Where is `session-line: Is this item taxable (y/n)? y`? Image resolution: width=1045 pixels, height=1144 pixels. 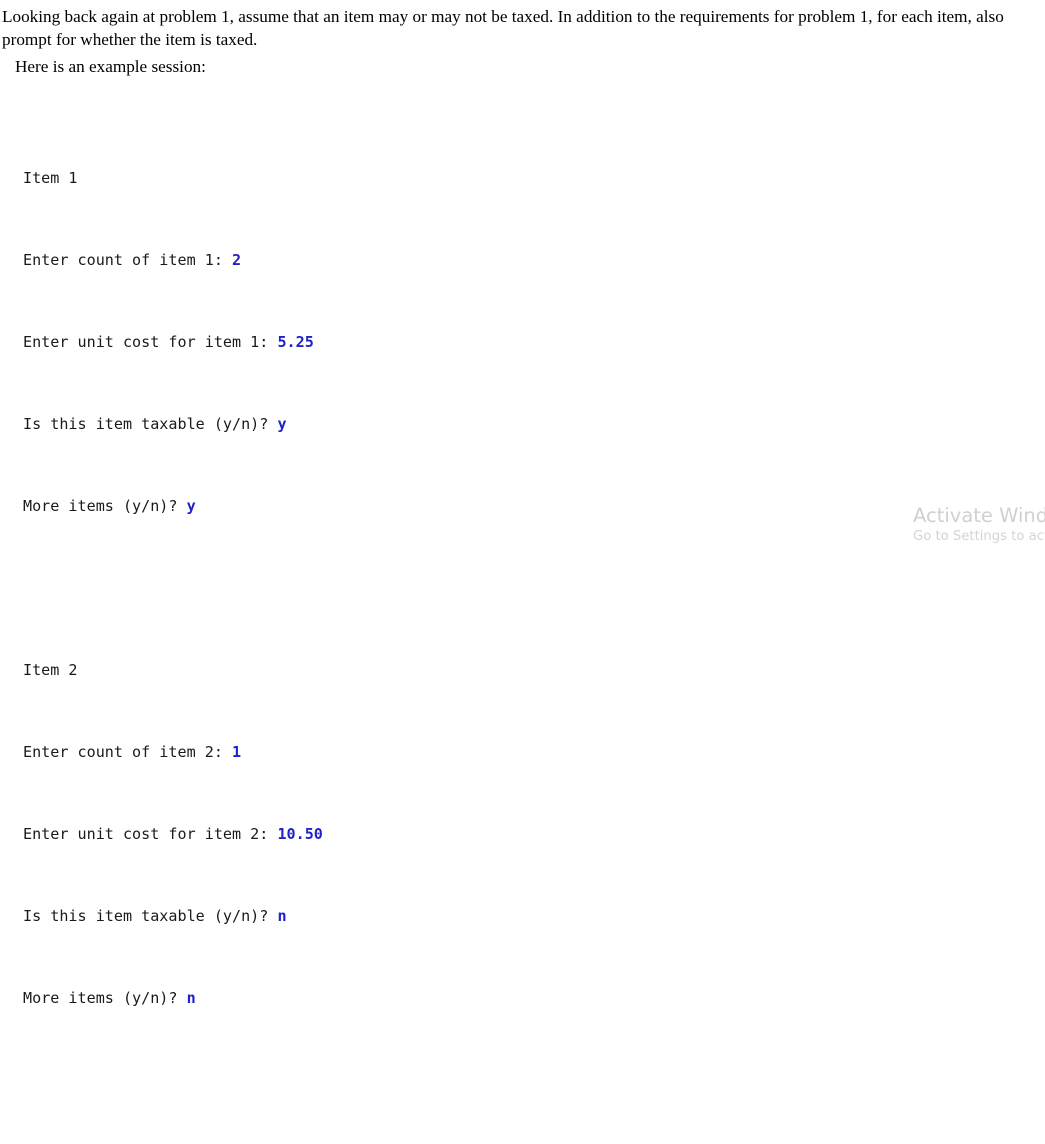
session-line: Is this item taxable (y/n)? y is located at coordinates (173, 424).